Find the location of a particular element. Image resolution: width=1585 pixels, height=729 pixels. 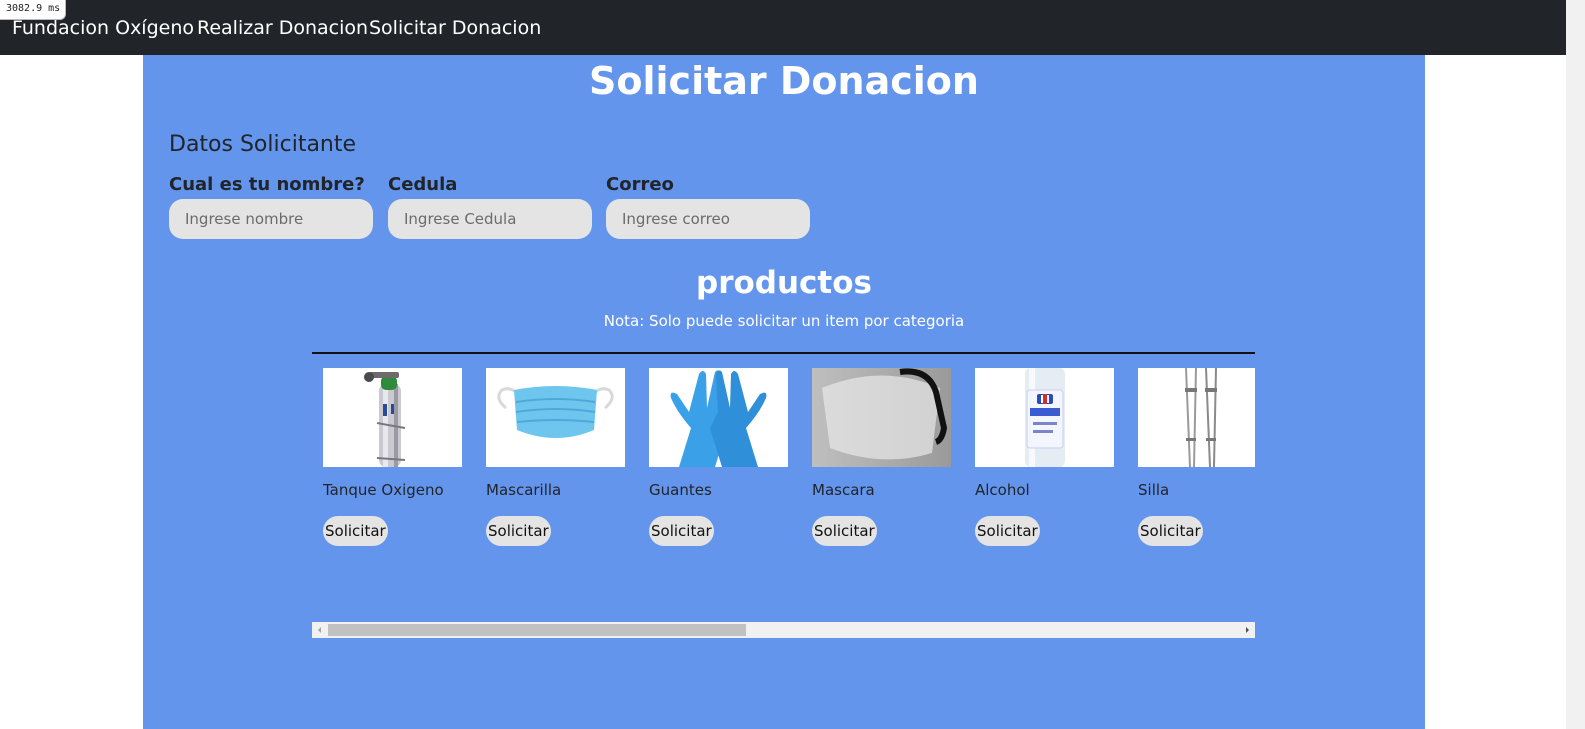

crutches-image is located at coordinates (1196, 417).